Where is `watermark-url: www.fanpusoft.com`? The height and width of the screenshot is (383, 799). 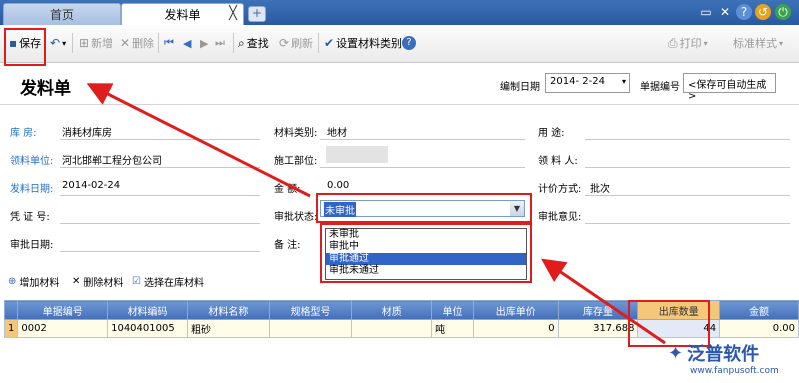
watermark-url: www.fanpusoft.com is located at coordinates (734, 371).